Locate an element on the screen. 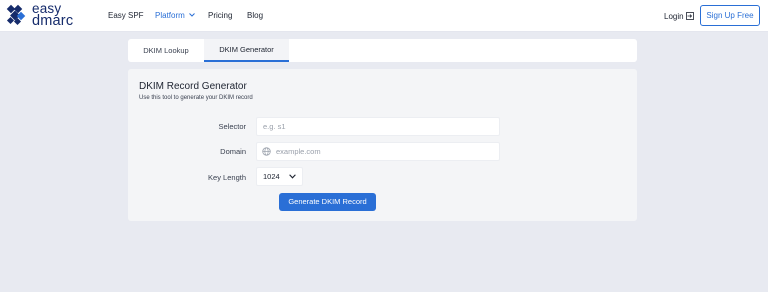 The width and height of the screenshot is (768, 292). domain-label: Domain is located at coordinates (233, 151).